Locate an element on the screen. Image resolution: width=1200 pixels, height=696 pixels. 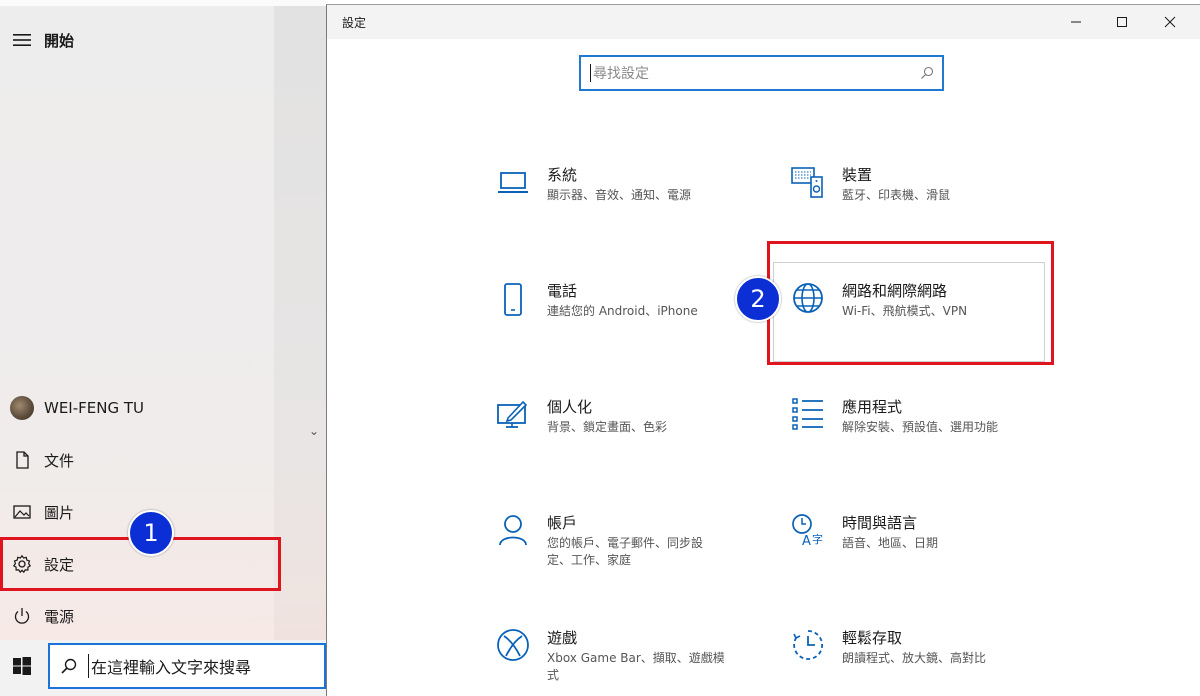
category-accounts: 帳戶 您的帳戶、電子郵件、同步設定、工作、家庭 is located at coordinates (625, 547).